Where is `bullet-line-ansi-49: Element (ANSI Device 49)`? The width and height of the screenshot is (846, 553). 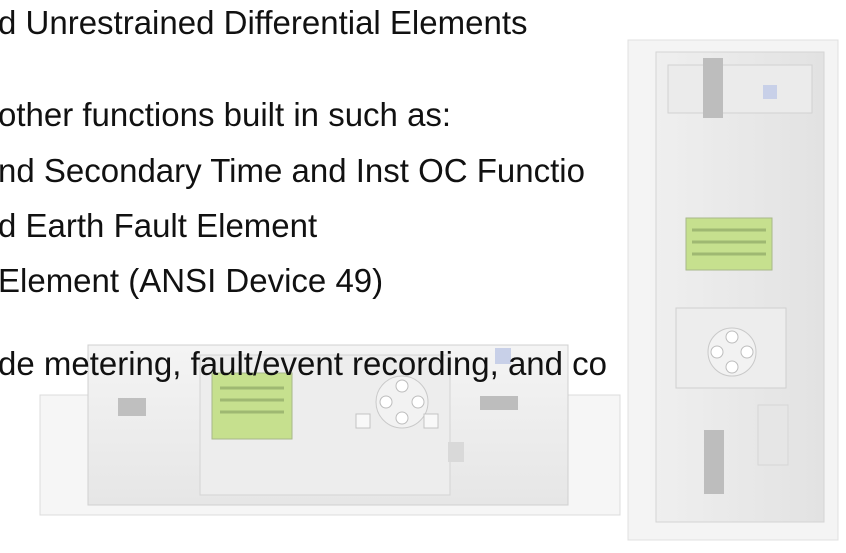
bullet-line-ansi-49: Element (ANSI Device 49) is located at coordinates (192, 280).